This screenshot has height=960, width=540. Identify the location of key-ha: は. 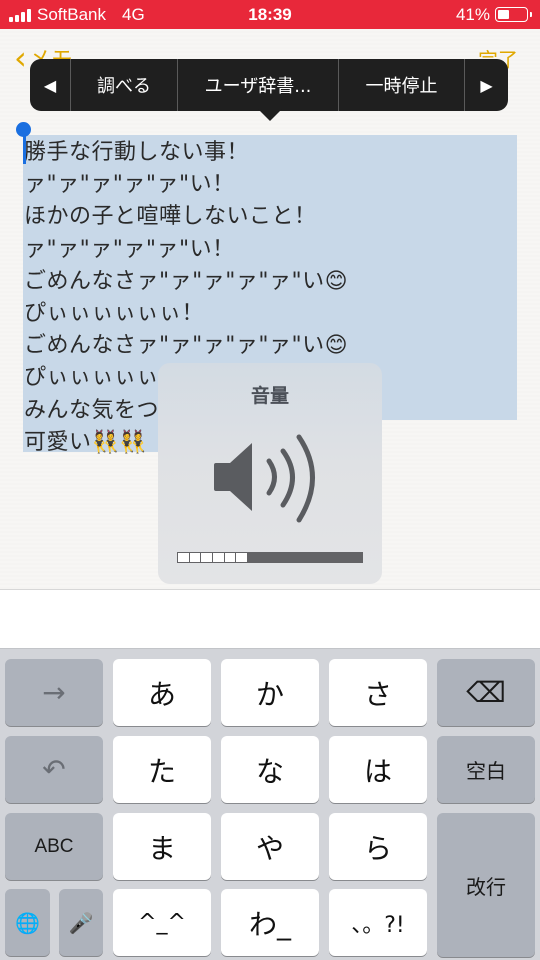
(378, 769).